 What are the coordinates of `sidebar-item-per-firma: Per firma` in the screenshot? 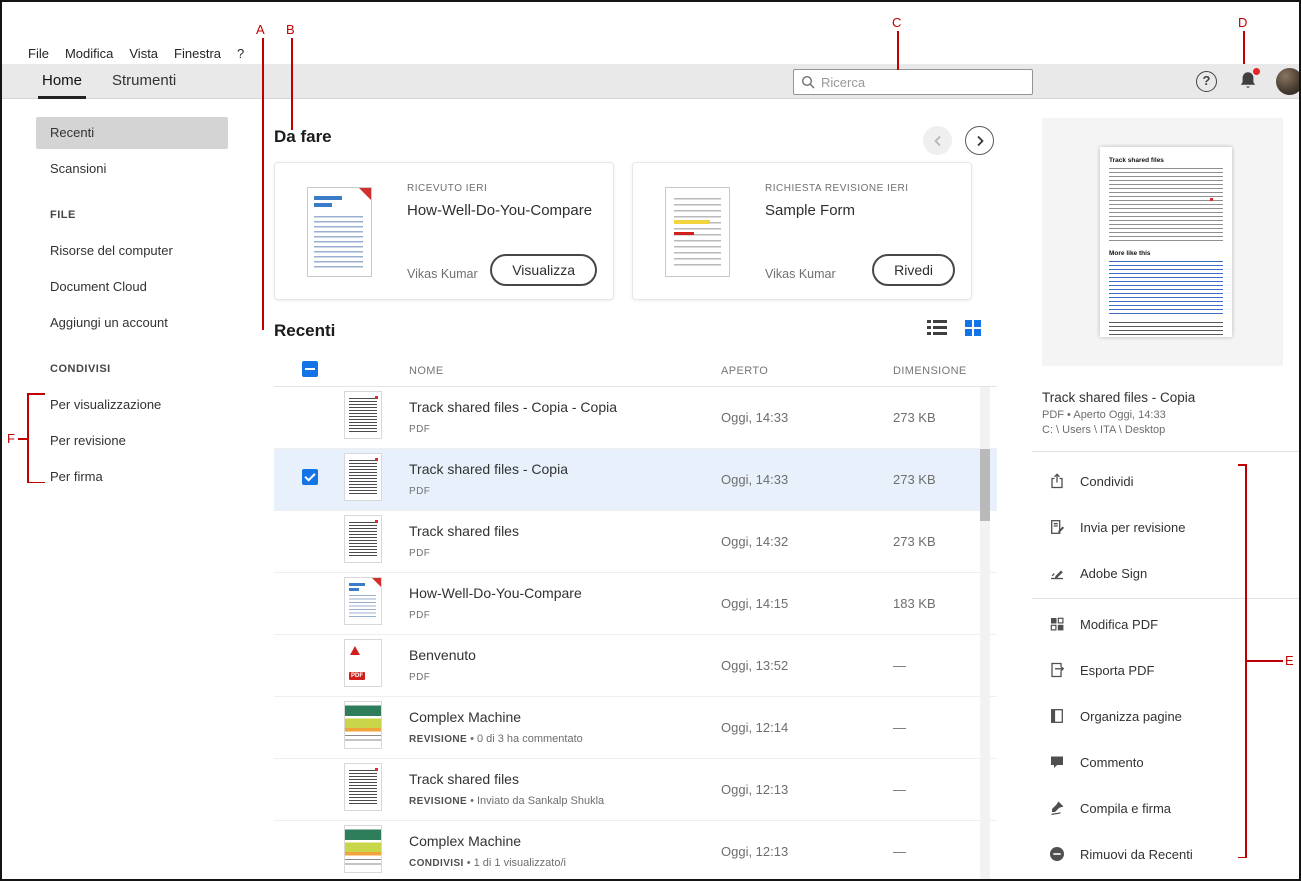 It's located at (132, 477).